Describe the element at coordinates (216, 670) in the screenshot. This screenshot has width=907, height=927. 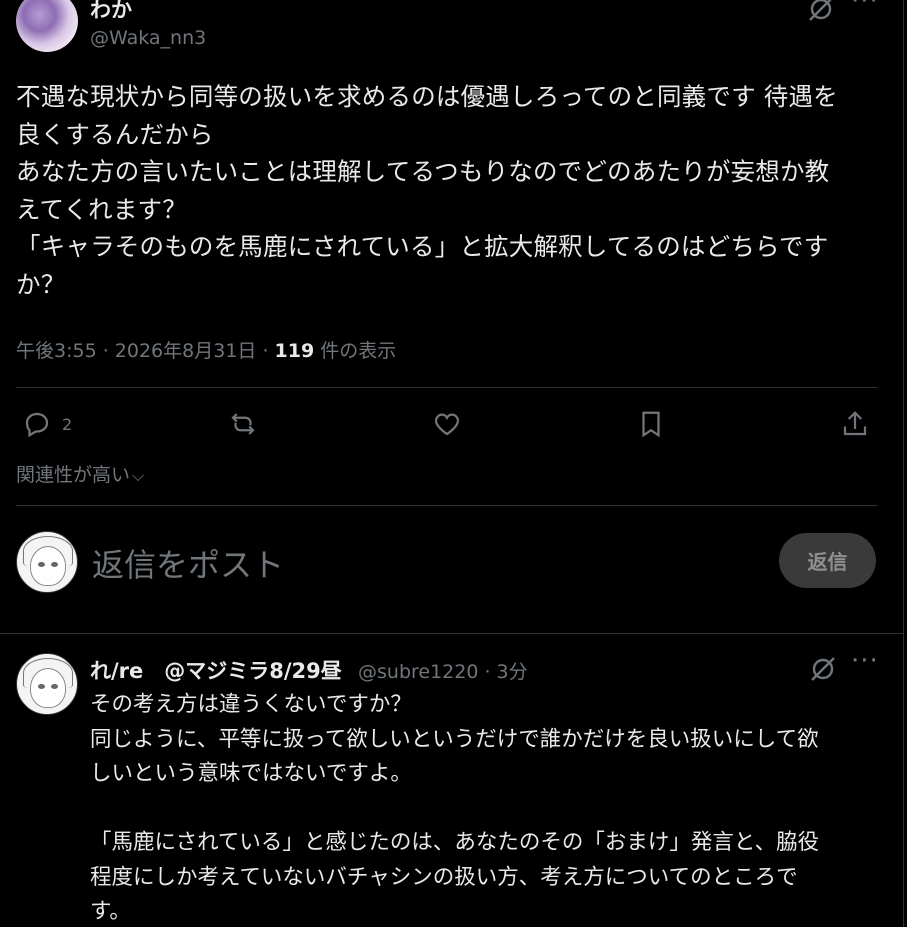
I see `reply-author-name: れ/re @マジミラ8/29昼` at that location.